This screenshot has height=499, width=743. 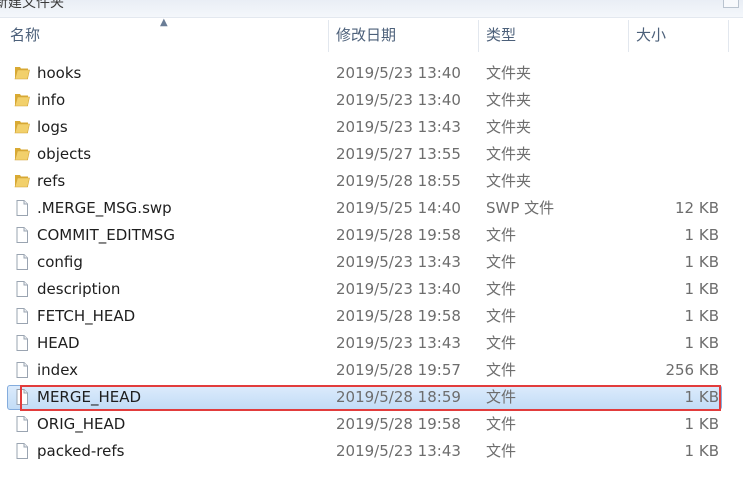 What do you see at coordinates (52, 127) in the screenshot?
I see `file-name: logs` at bounding box center [52, 127].